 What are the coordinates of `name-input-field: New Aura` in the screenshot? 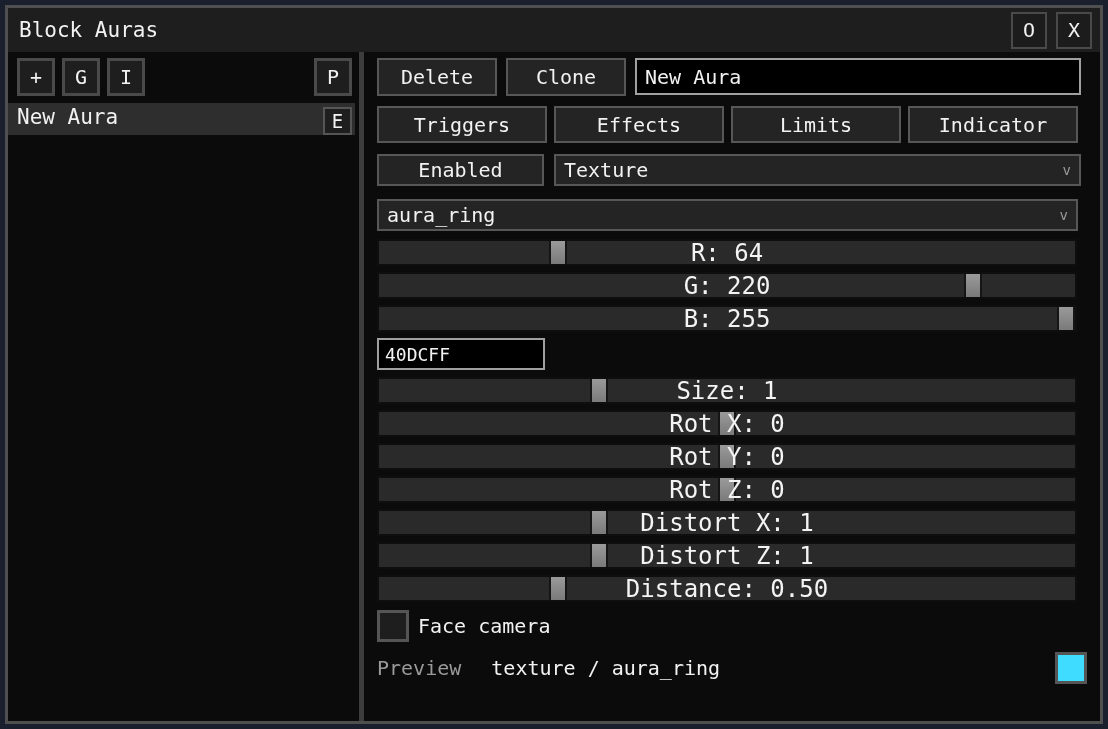 It's located at (858, 76).